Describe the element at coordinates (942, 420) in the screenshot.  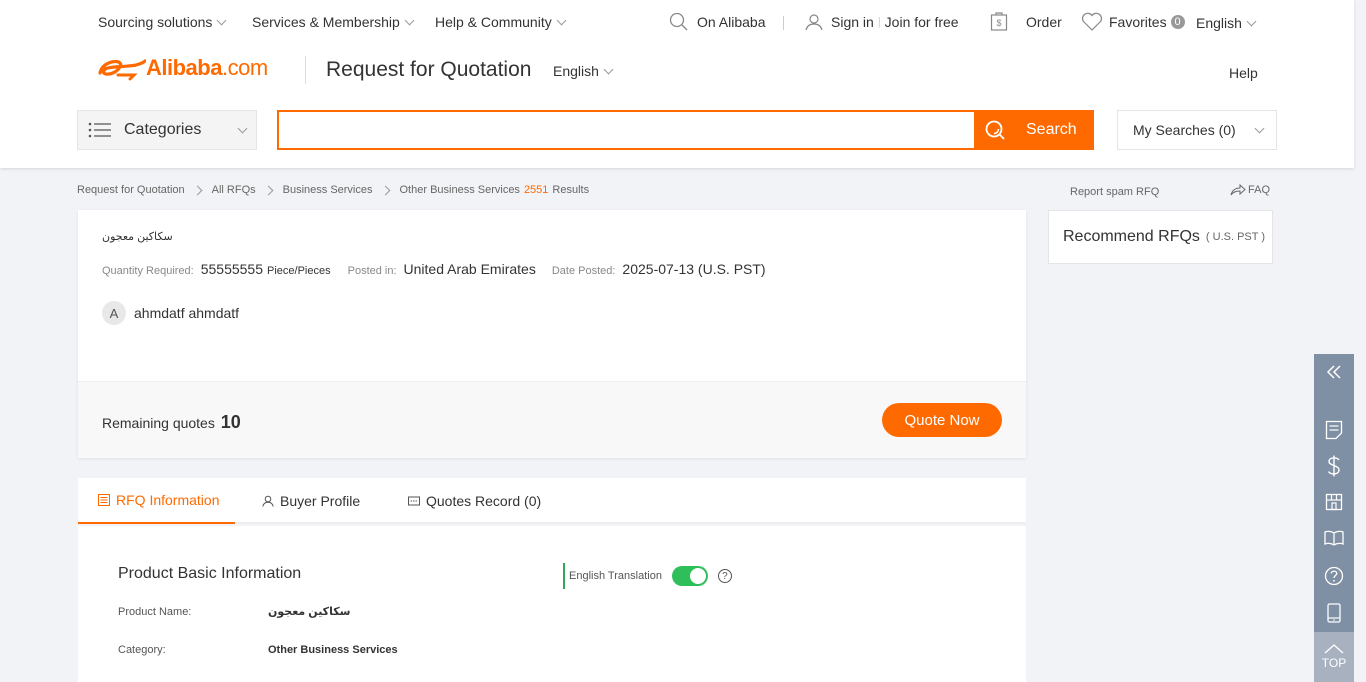
I see `quote-now-button: Quote Now` at that location.